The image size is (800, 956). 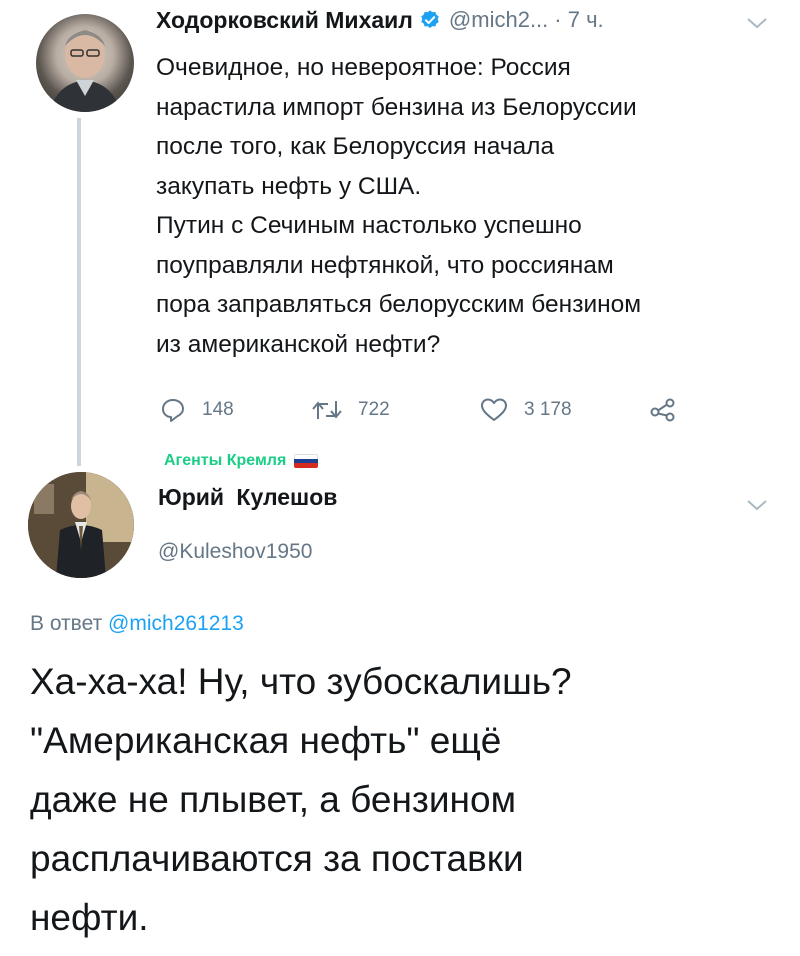 I want to click on reply-to-handle-link: @mich261213, so click(x=176, y=623).